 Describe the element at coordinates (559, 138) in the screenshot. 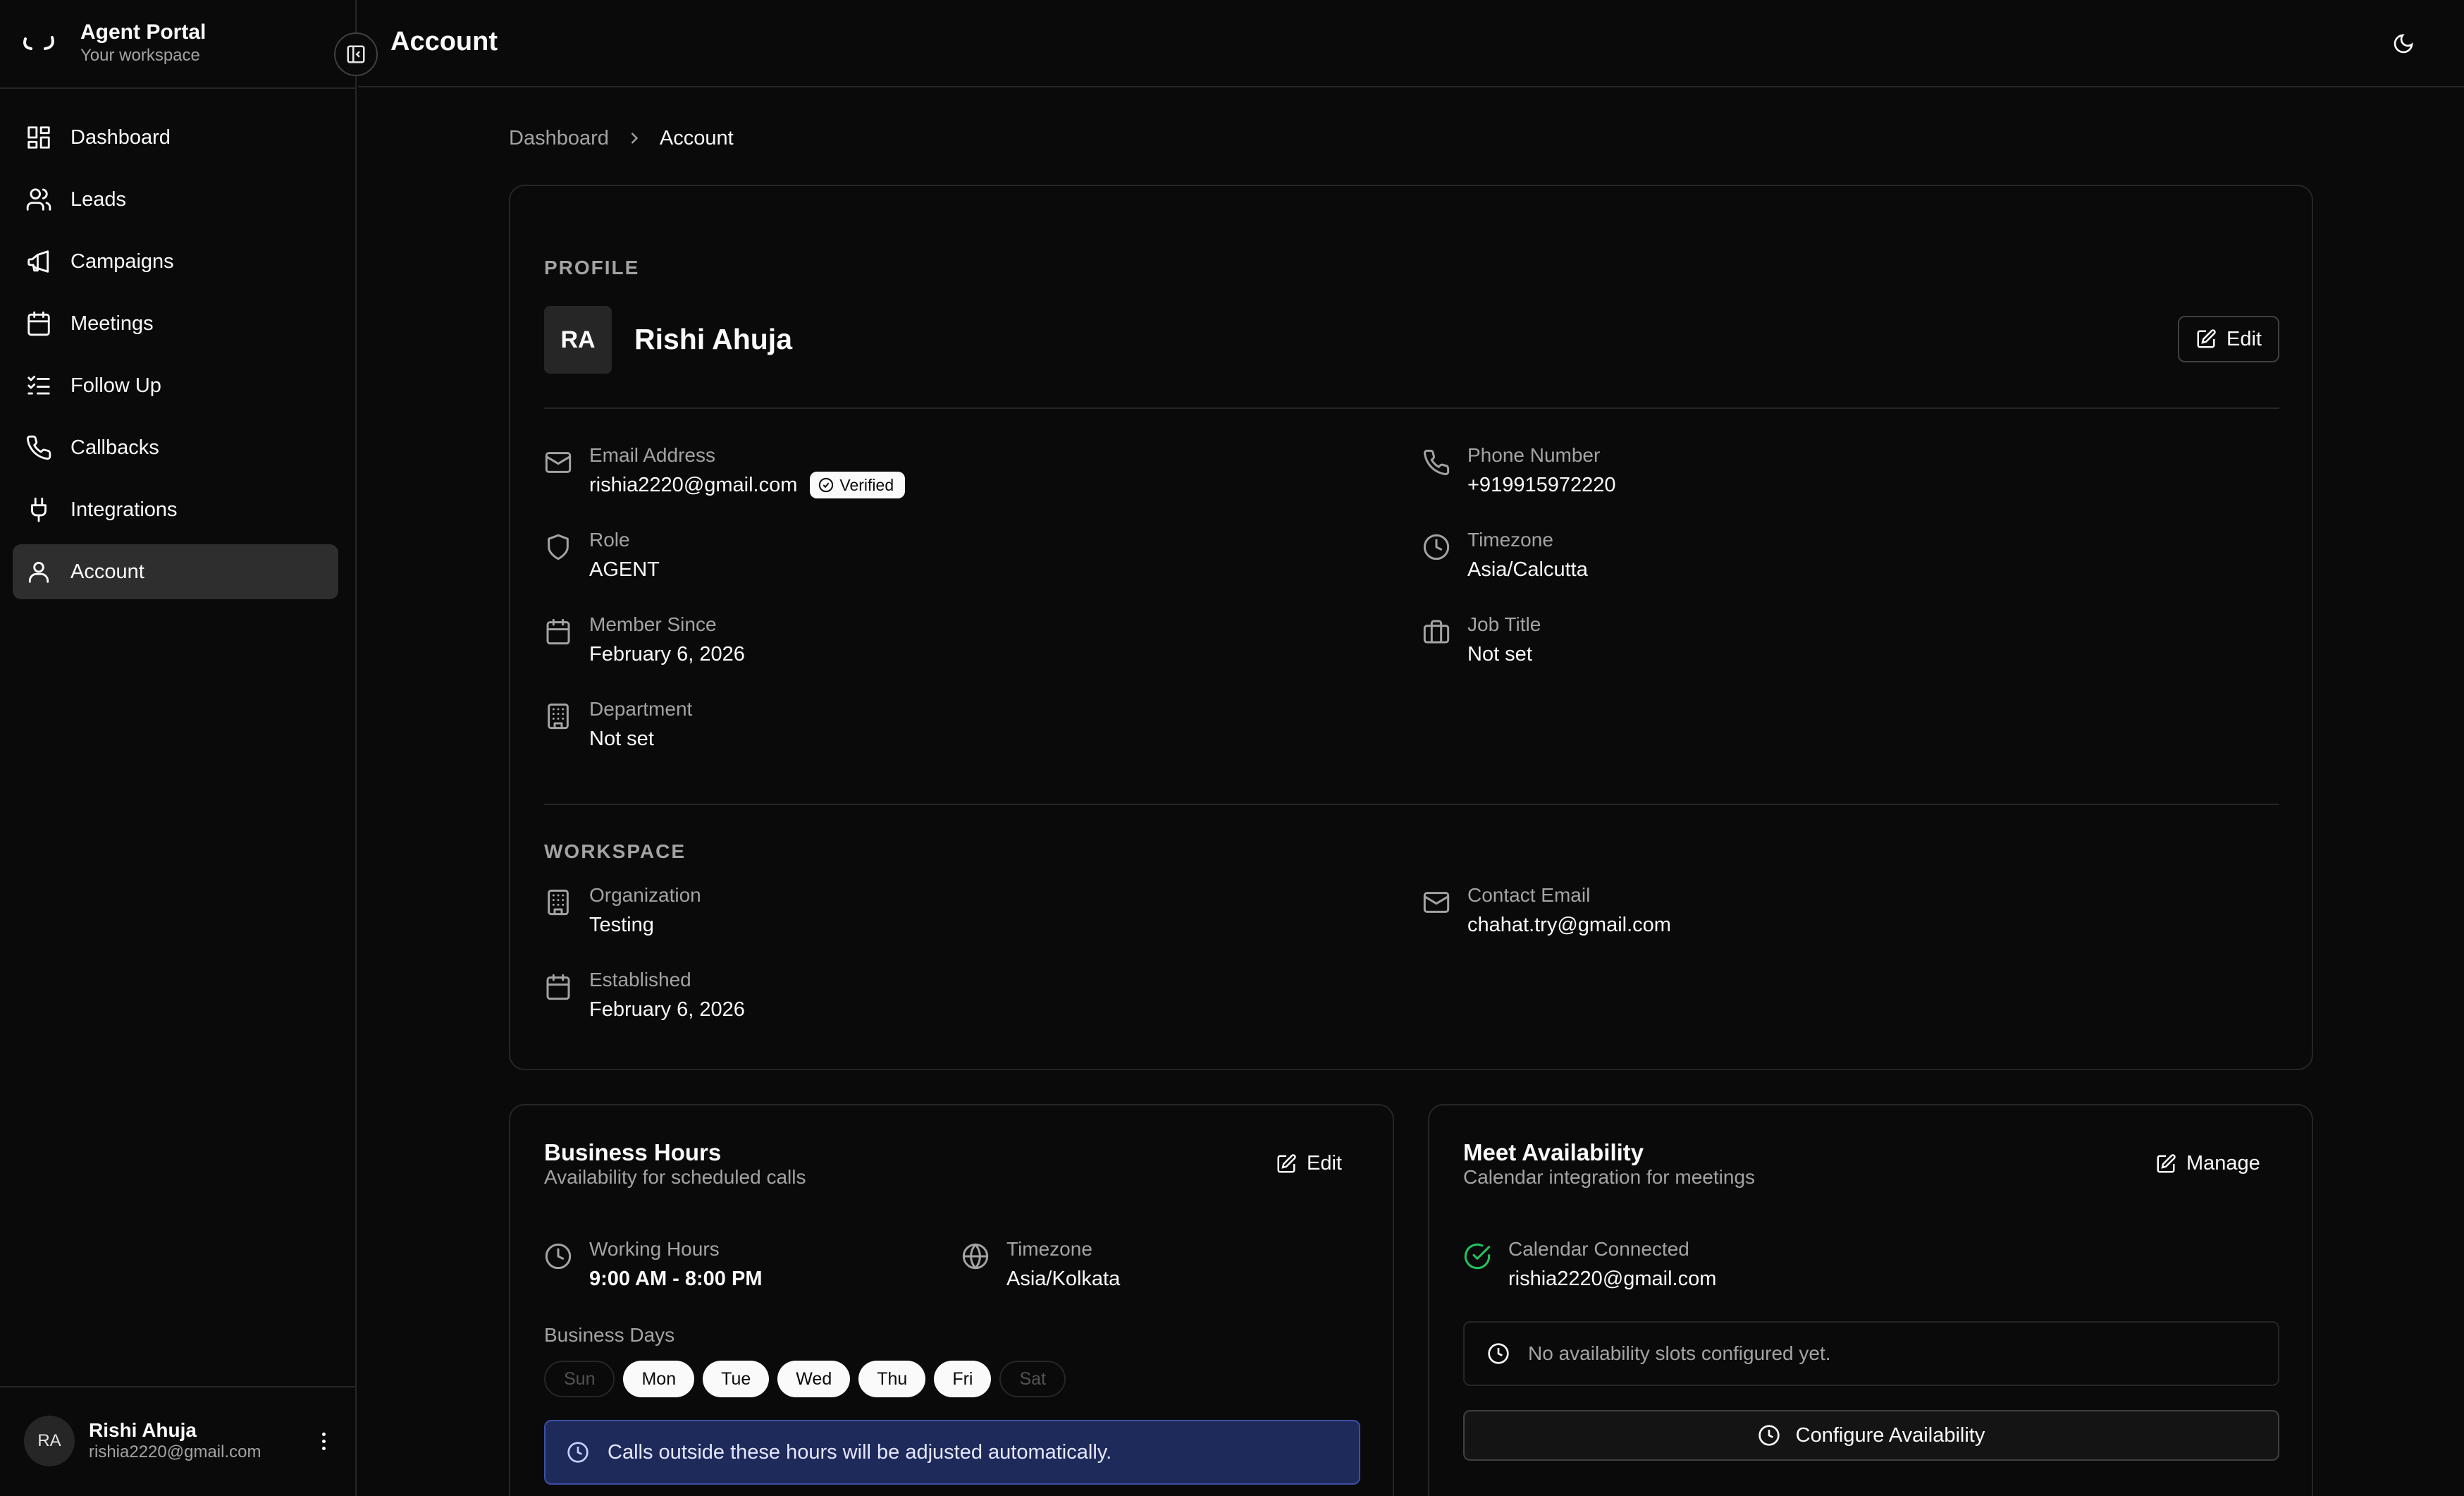

I see `breadcrumb-dashboard-link: Dashboard` at that location.